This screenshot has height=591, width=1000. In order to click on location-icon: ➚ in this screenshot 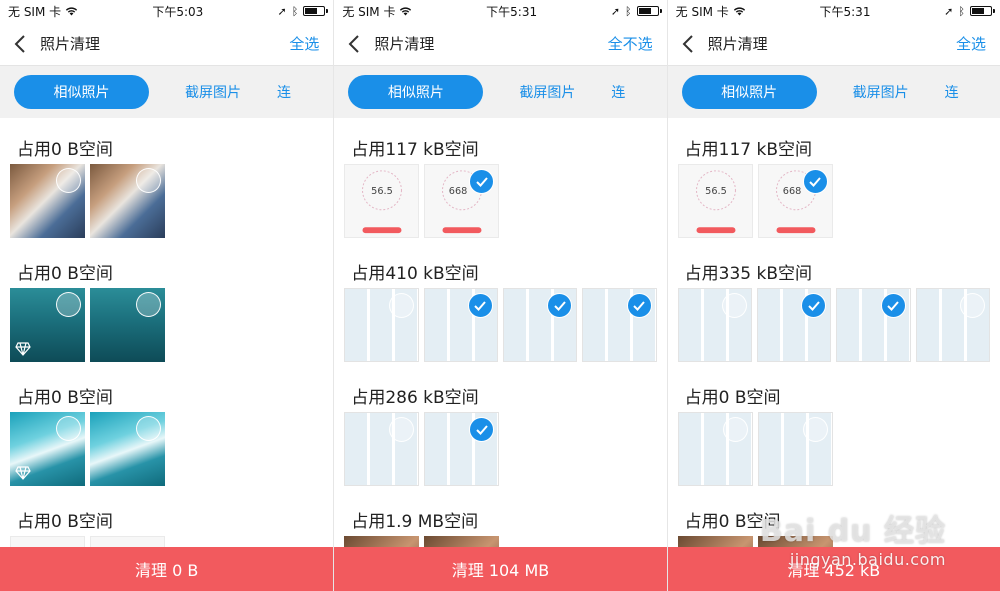, I will do `click(282, 11)`.